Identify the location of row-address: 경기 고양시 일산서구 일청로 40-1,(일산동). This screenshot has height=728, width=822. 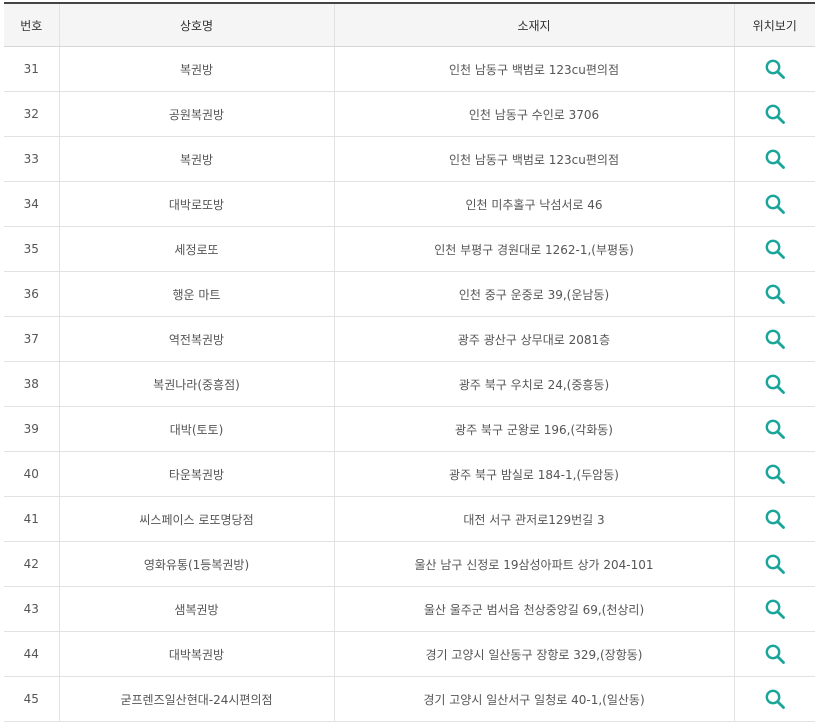
(534, 699).